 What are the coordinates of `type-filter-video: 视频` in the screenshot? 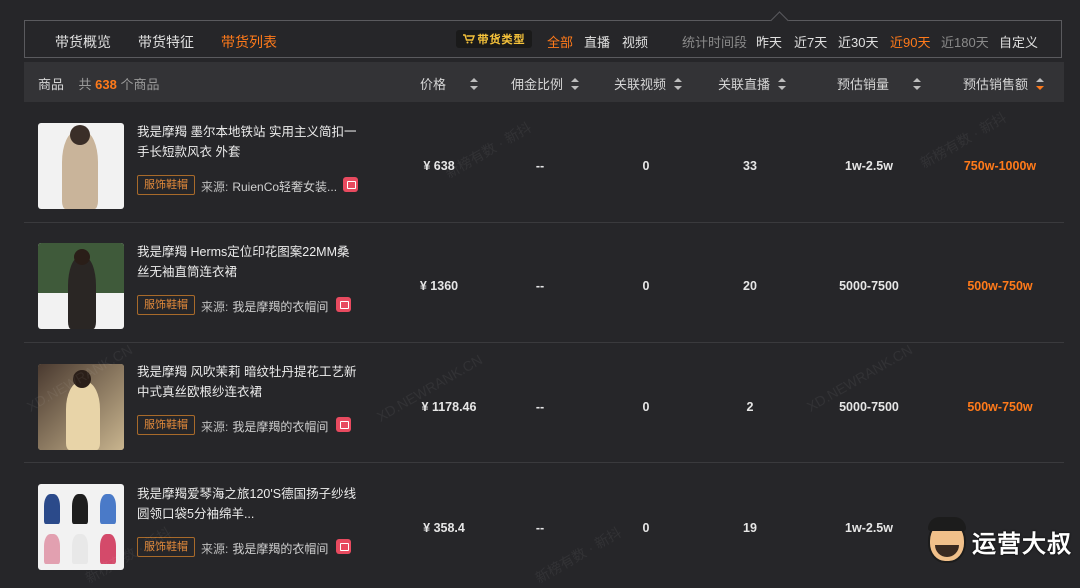 It's located at (635, 41).